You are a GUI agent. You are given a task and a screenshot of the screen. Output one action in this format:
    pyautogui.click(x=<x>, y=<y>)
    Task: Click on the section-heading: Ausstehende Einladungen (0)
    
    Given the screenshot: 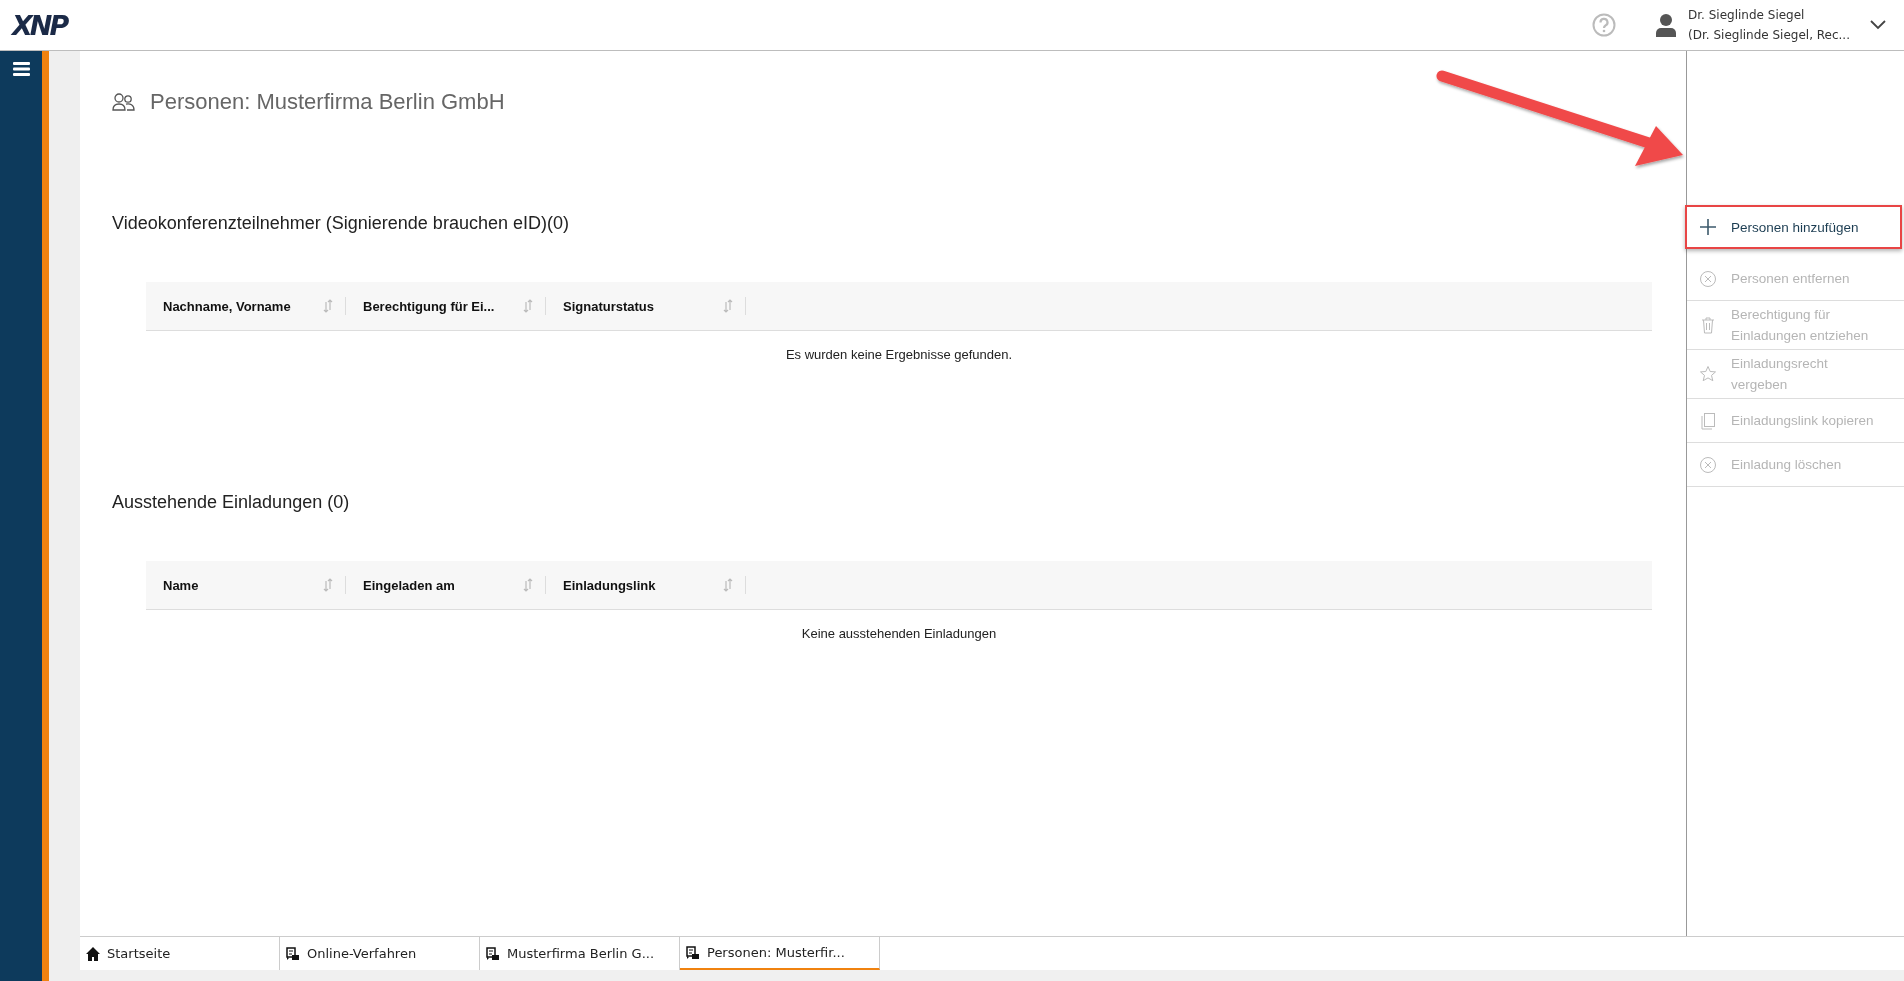 What is the action you would take?
    pyautogui.click(x=231, y=502)
    